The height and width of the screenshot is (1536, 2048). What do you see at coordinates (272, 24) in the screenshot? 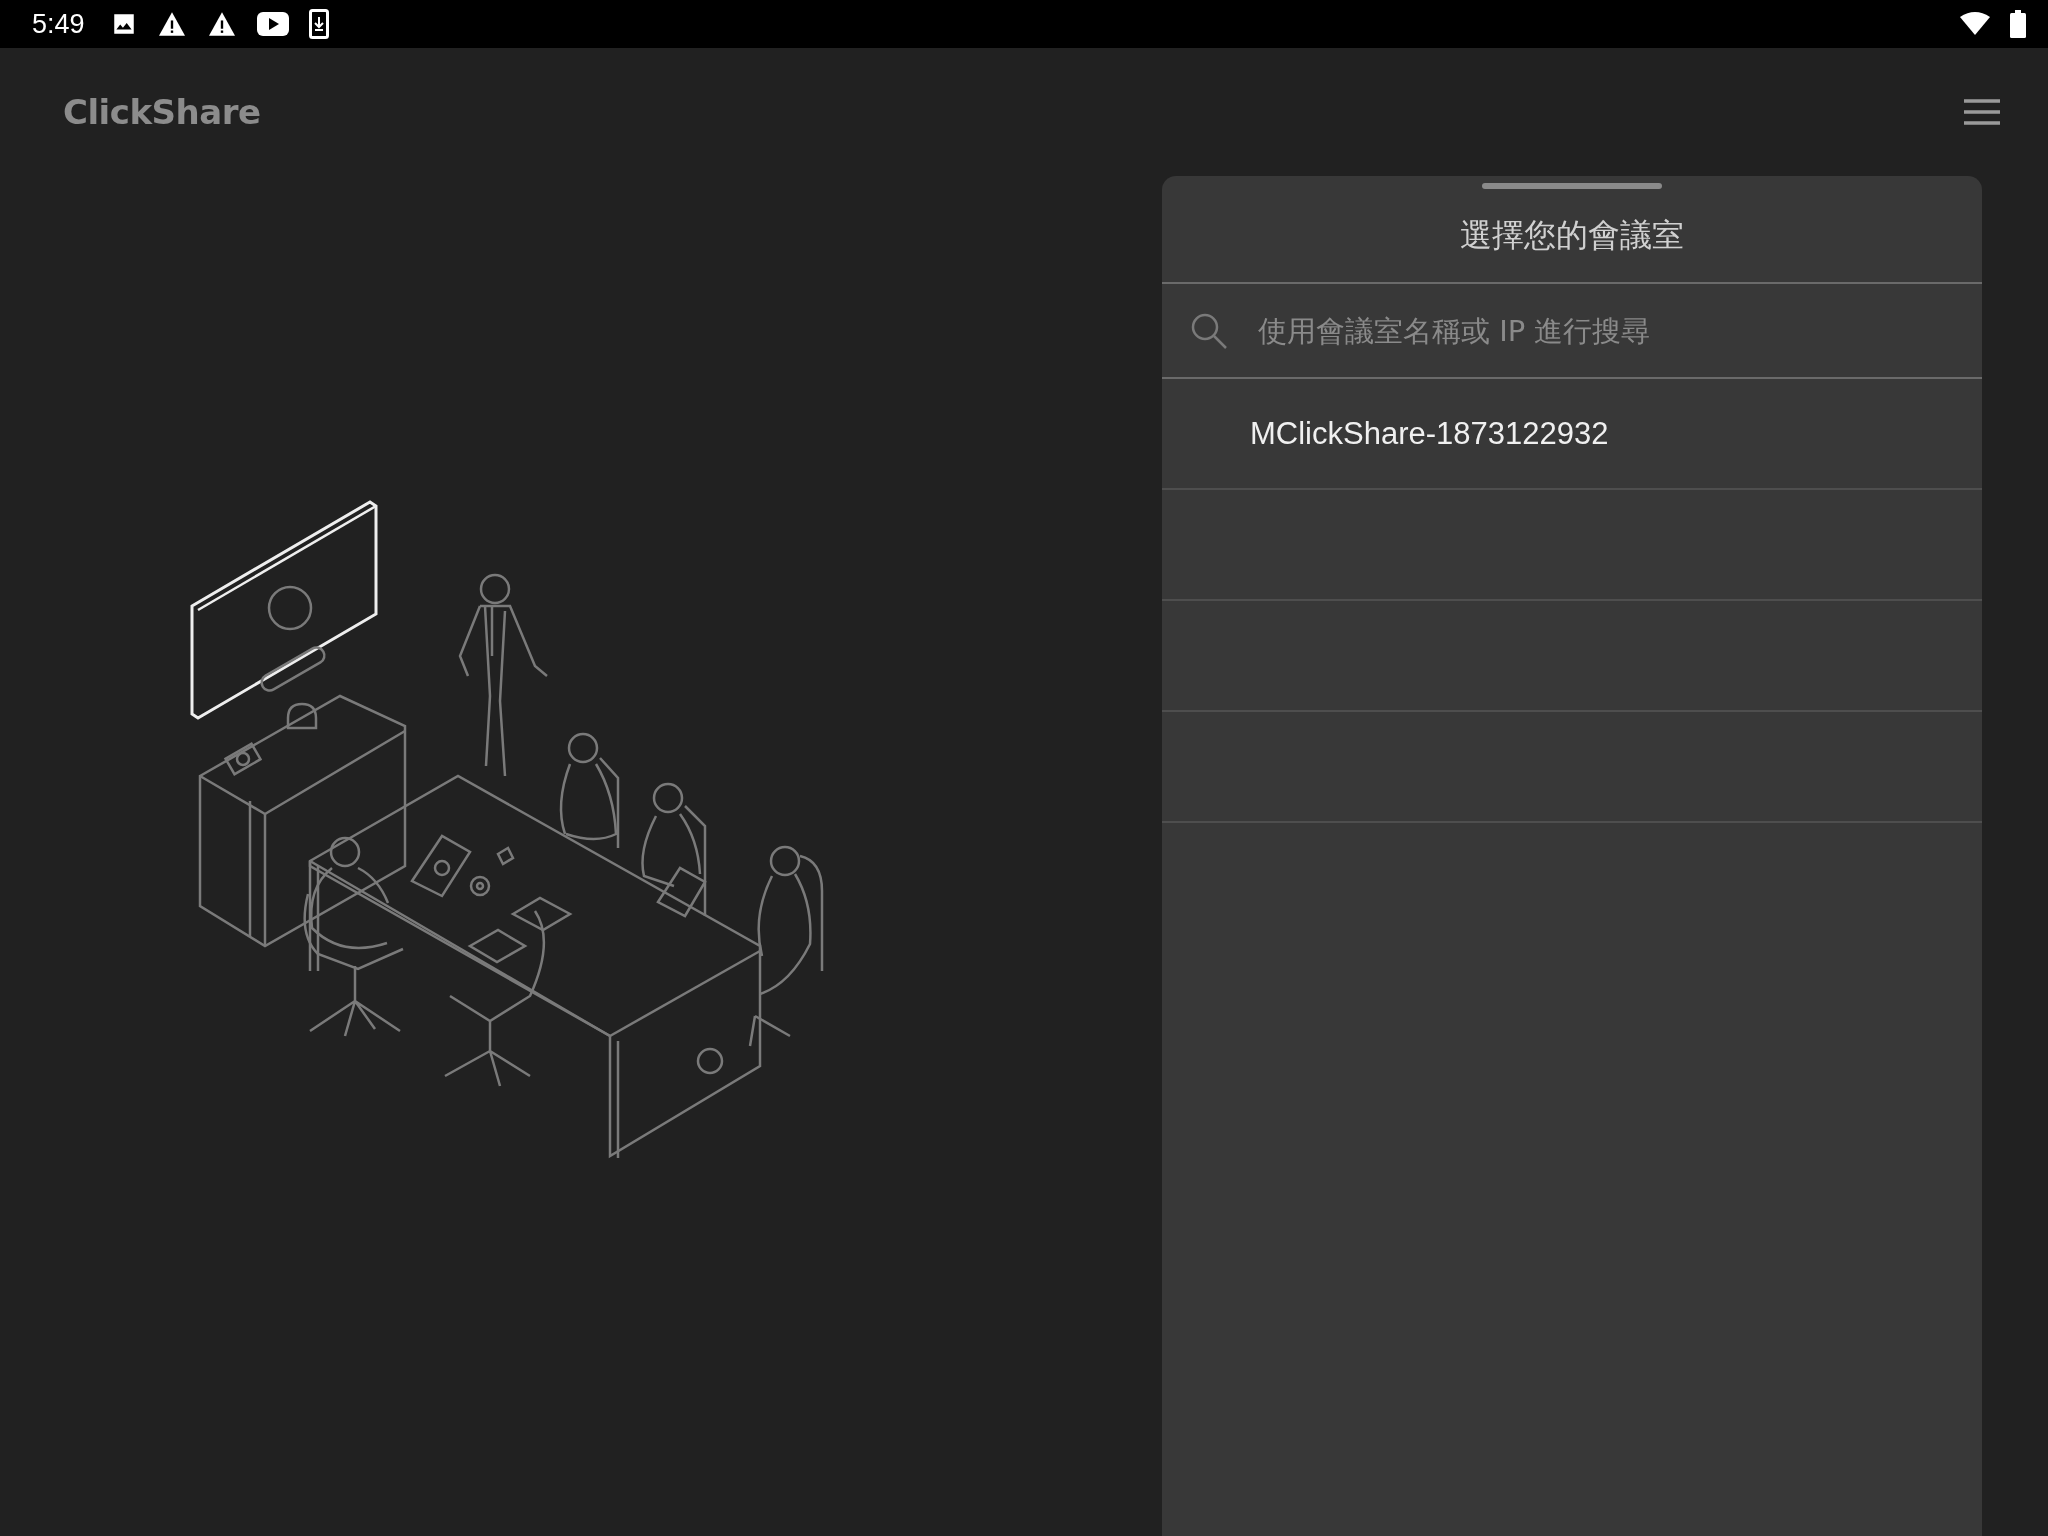
I see `play-icon` at bounding box center [272, 24].